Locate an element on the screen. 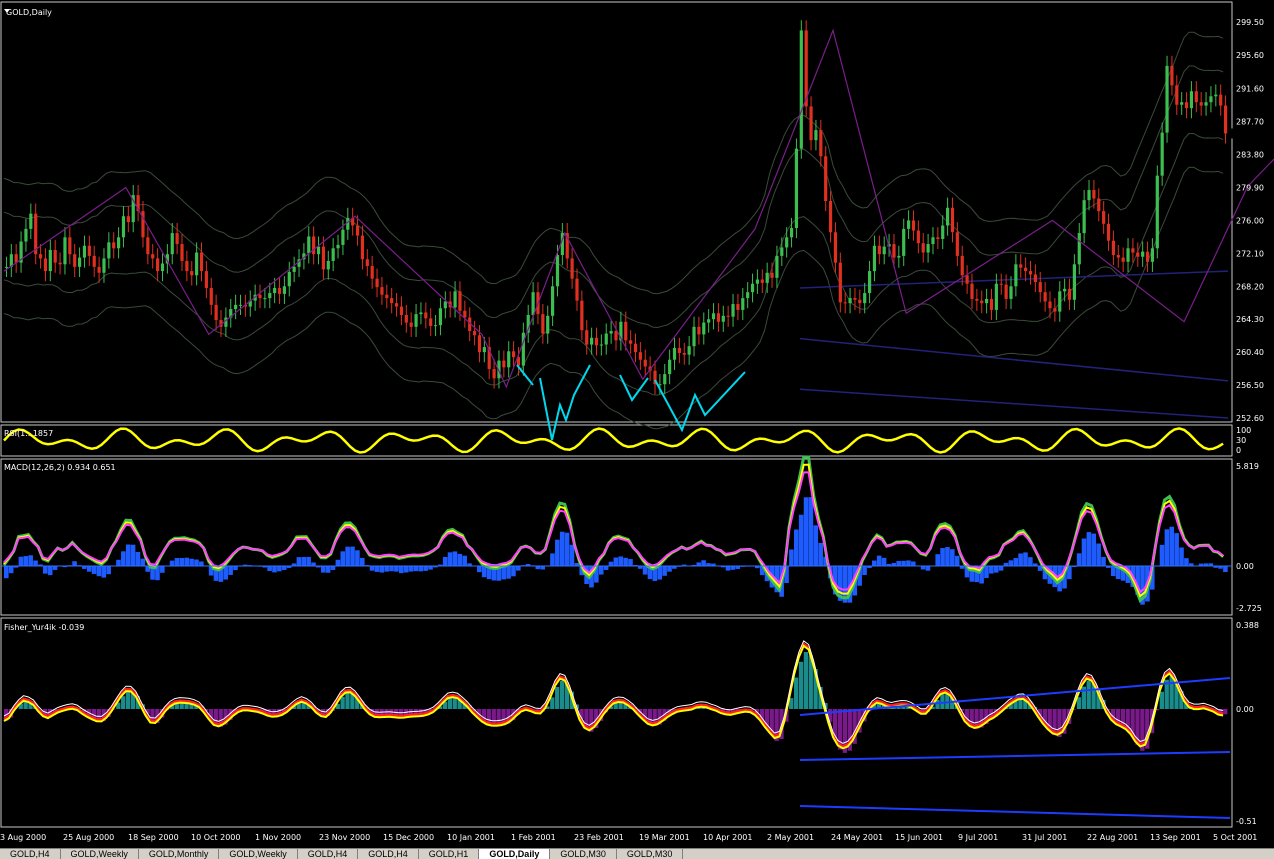 Image resolution: width=1274 pixels, height=859 pixels. fisher-label: Fisher_Yur4ik -0.039 is located at coordinates (44, 627).